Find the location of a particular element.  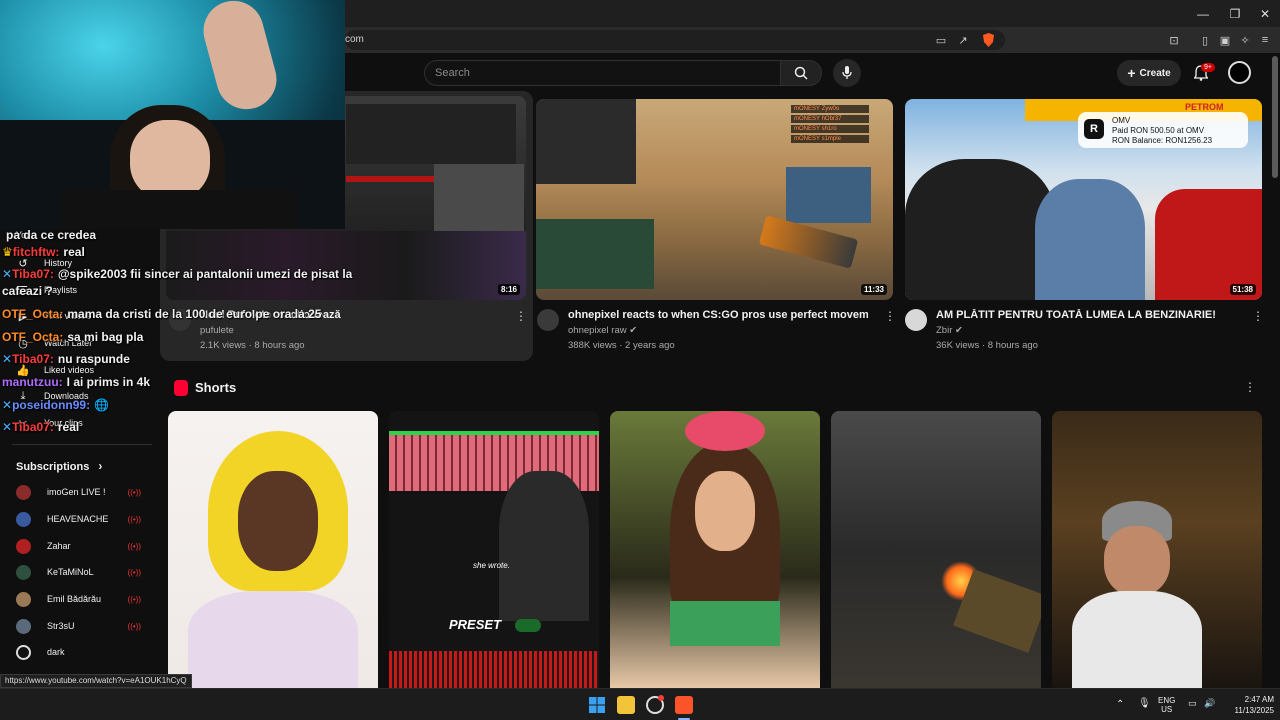

search-button is located at coordinates (801, 73).